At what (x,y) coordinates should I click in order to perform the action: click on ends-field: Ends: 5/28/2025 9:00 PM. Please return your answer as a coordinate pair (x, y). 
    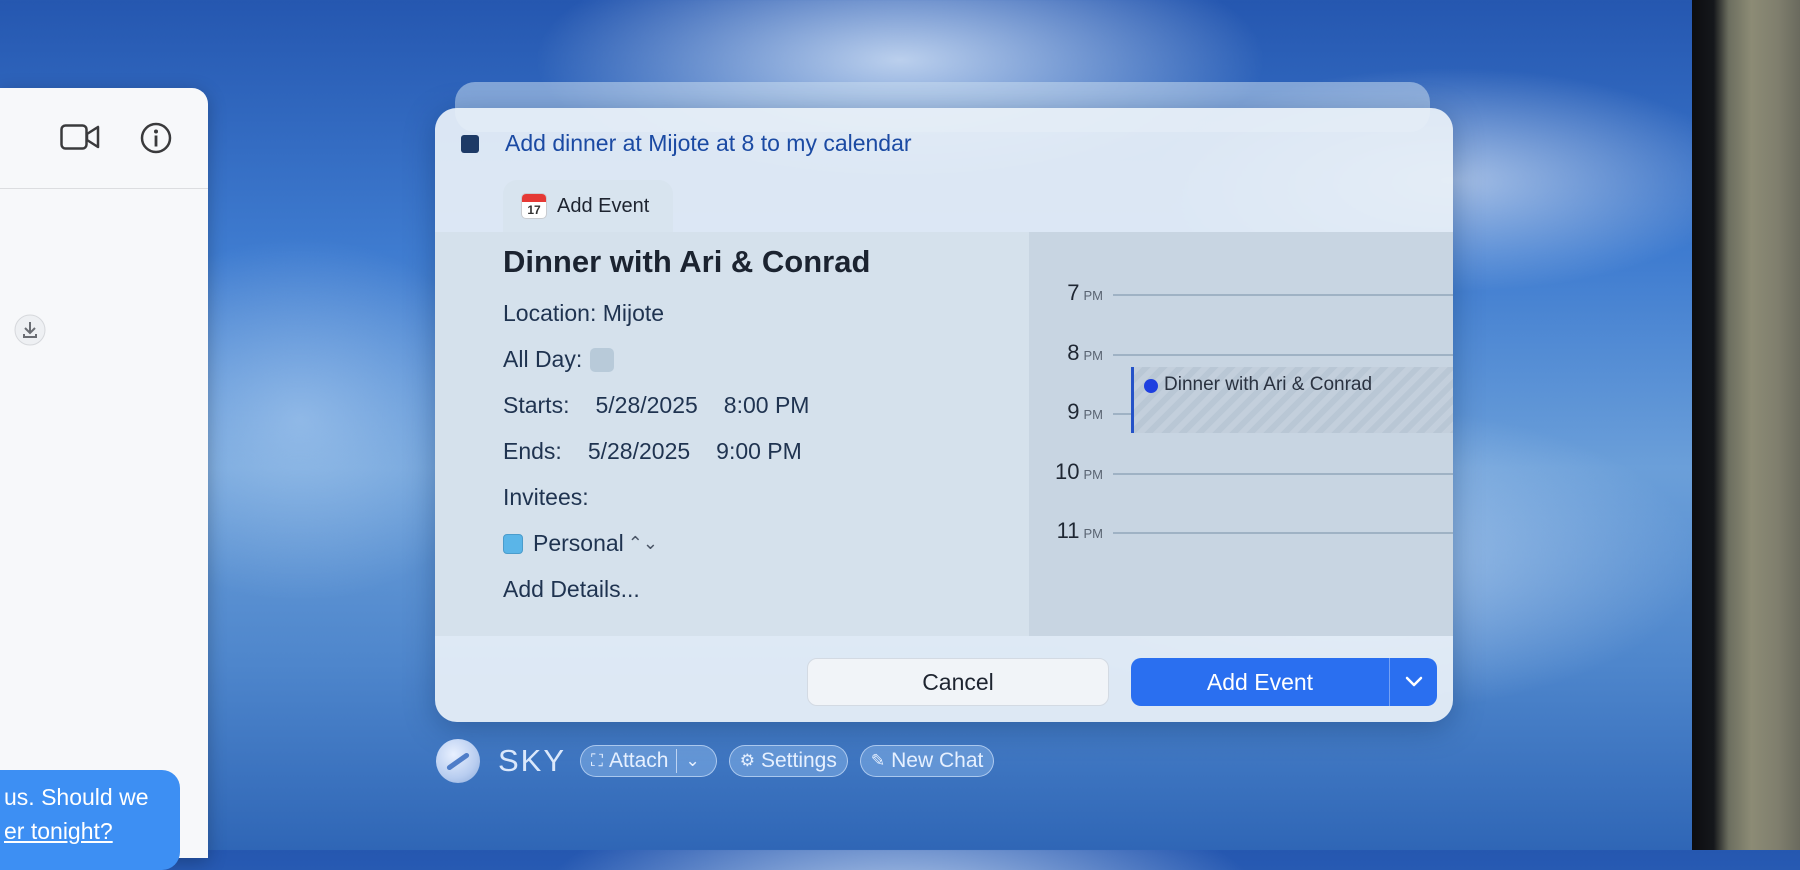
    Looking at the image, I should click on (652, 451).